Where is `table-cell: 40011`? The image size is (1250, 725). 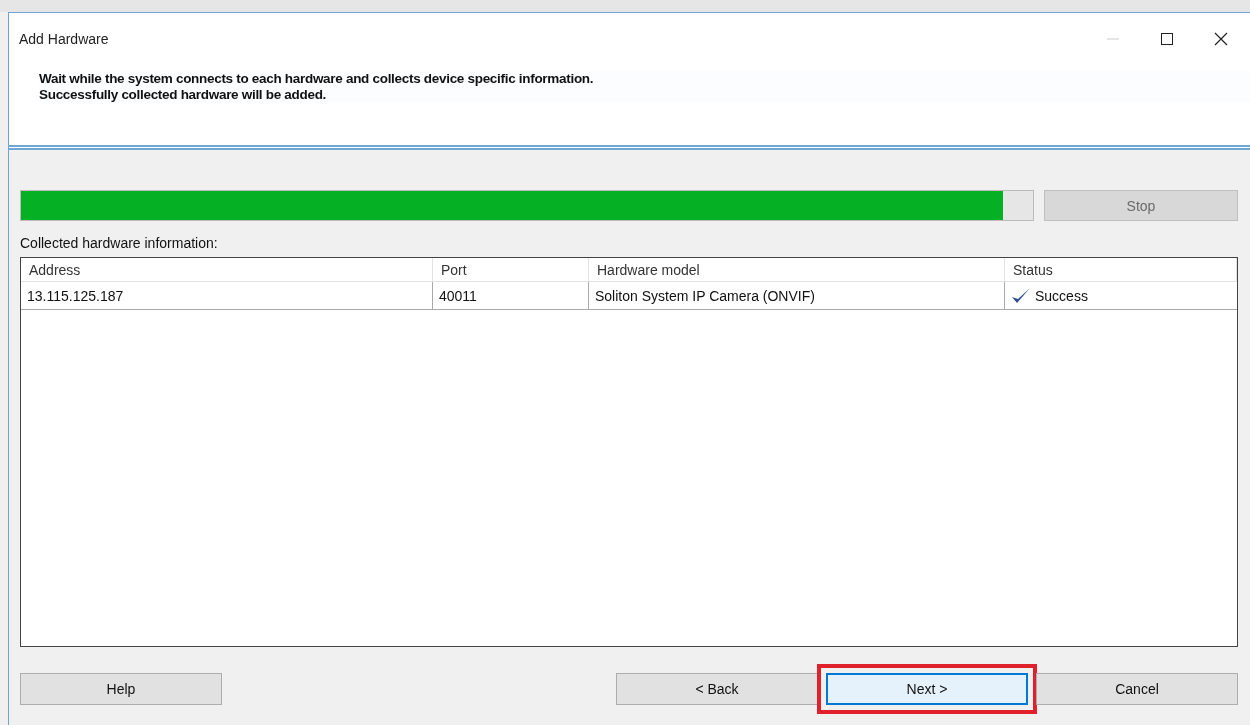
table-cell: 40011 is located at coordinates (511, 296).